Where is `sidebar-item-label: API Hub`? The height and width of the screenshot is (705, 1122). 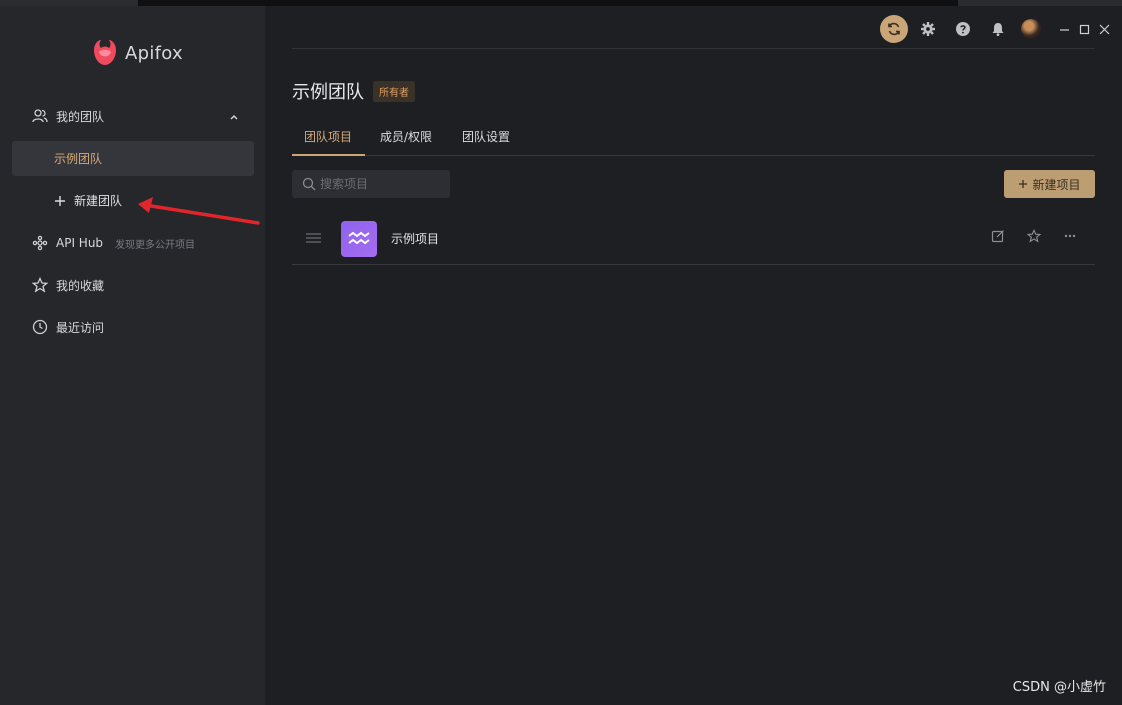 sidebar-item-label: API Hub is located at coordinates (80, 243).